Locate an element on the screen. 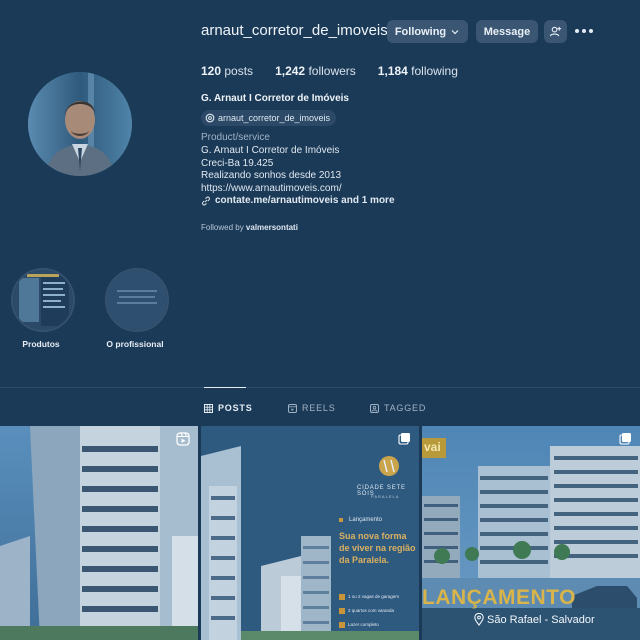 This screenshot has height=640, width=640. following-stat-label: following is located at coordinates (434, 71).